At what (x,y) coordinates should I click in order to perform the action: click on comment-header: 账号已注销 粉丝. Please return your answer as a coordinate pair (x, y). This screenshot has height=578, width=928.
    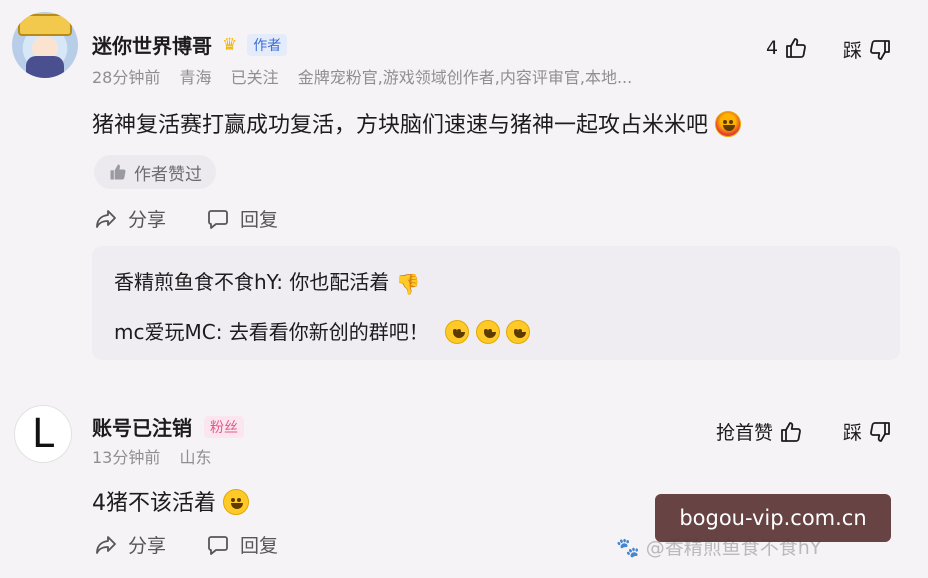
    Looking at the image, I should click on (168, 426).